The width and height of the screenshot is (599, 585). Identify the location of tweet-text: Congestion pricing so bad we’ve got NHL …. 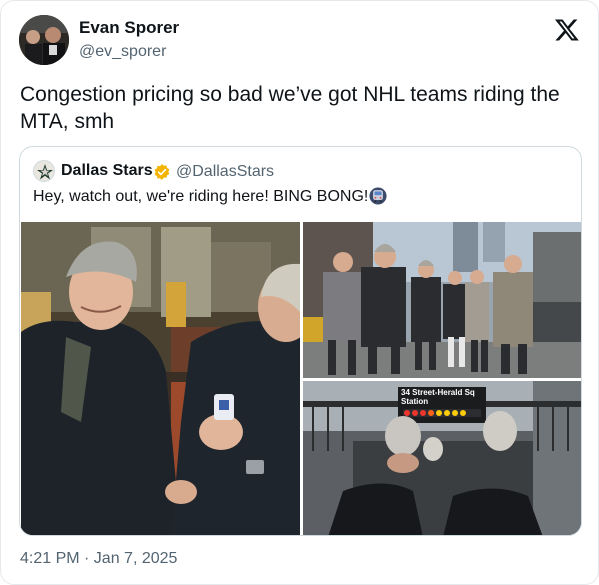
(290, 108).